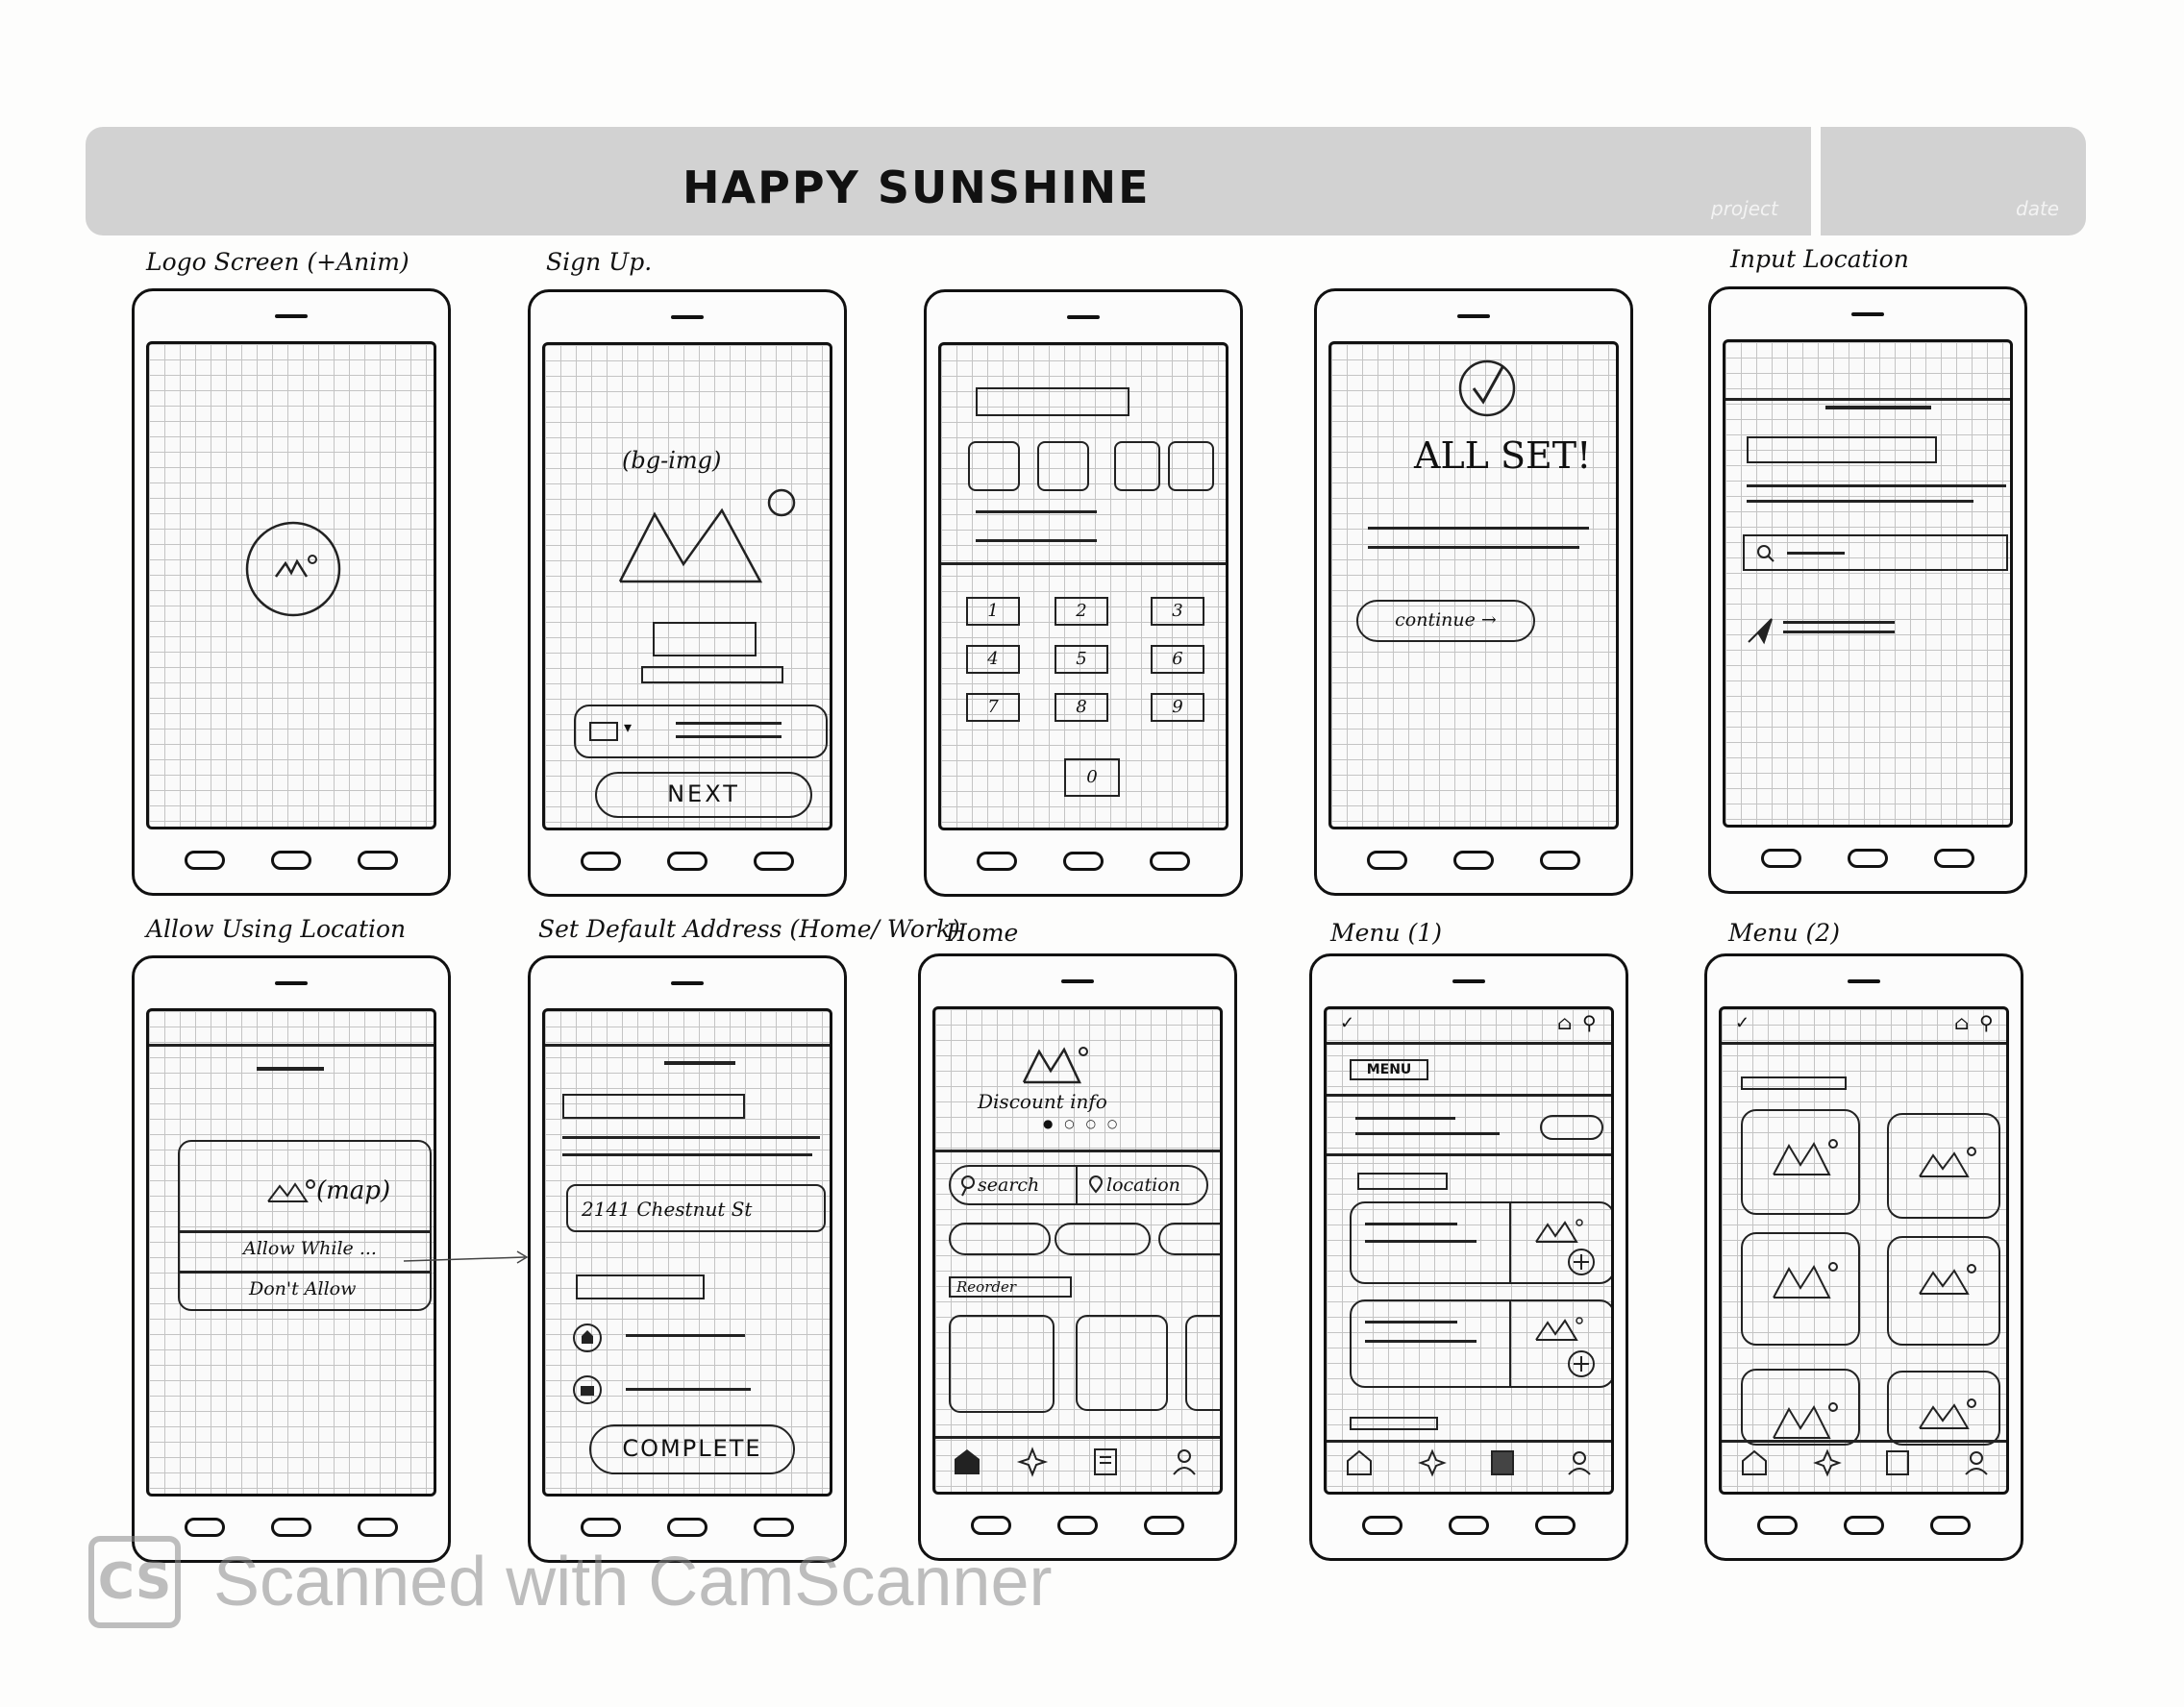 The width and height of the screenshot is (2184, 1707). Describe the element at coordinates (1469, 1096) in the screenshot. I see `divider` at that location.